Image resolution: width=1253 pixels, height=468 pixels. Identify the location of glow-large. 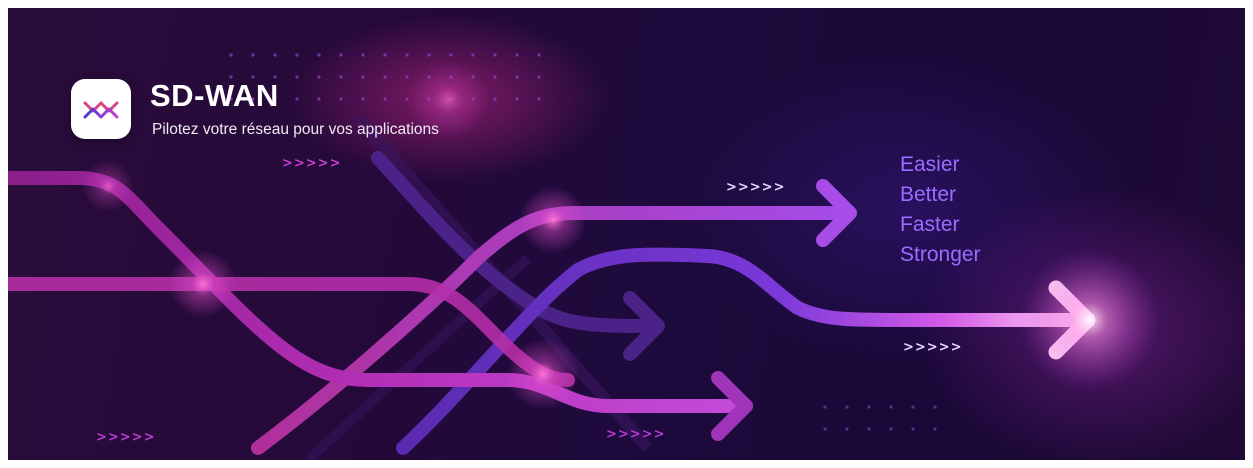
(1090, 320).